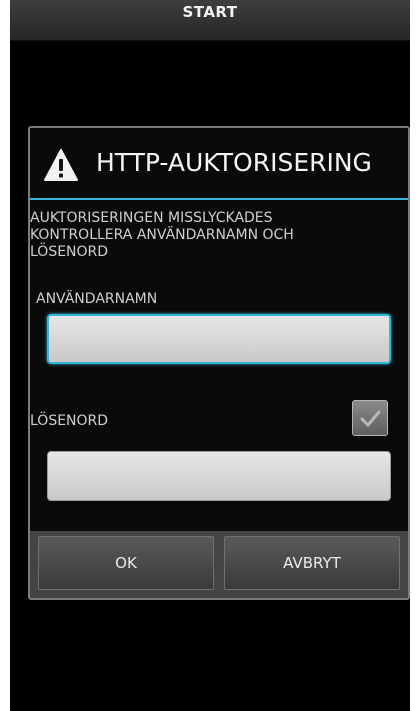  I want to click on checkmark-icon, so click(370, 418).